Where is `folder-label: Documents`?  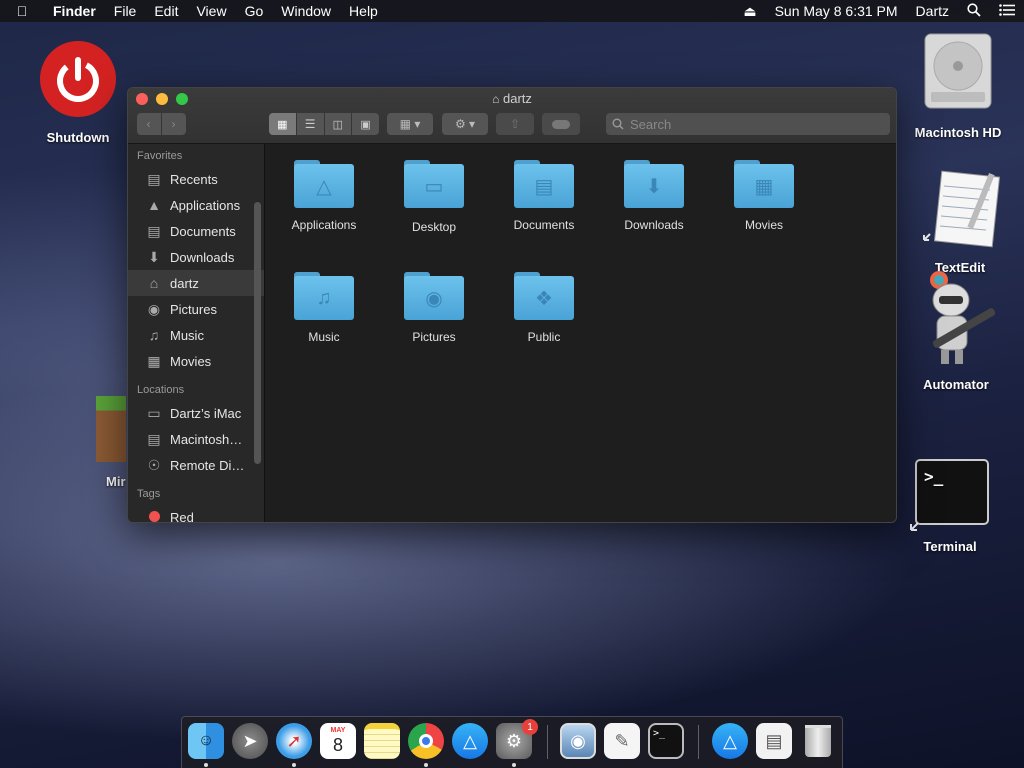
folder-label: Documents is located at coordinates (544, 225).